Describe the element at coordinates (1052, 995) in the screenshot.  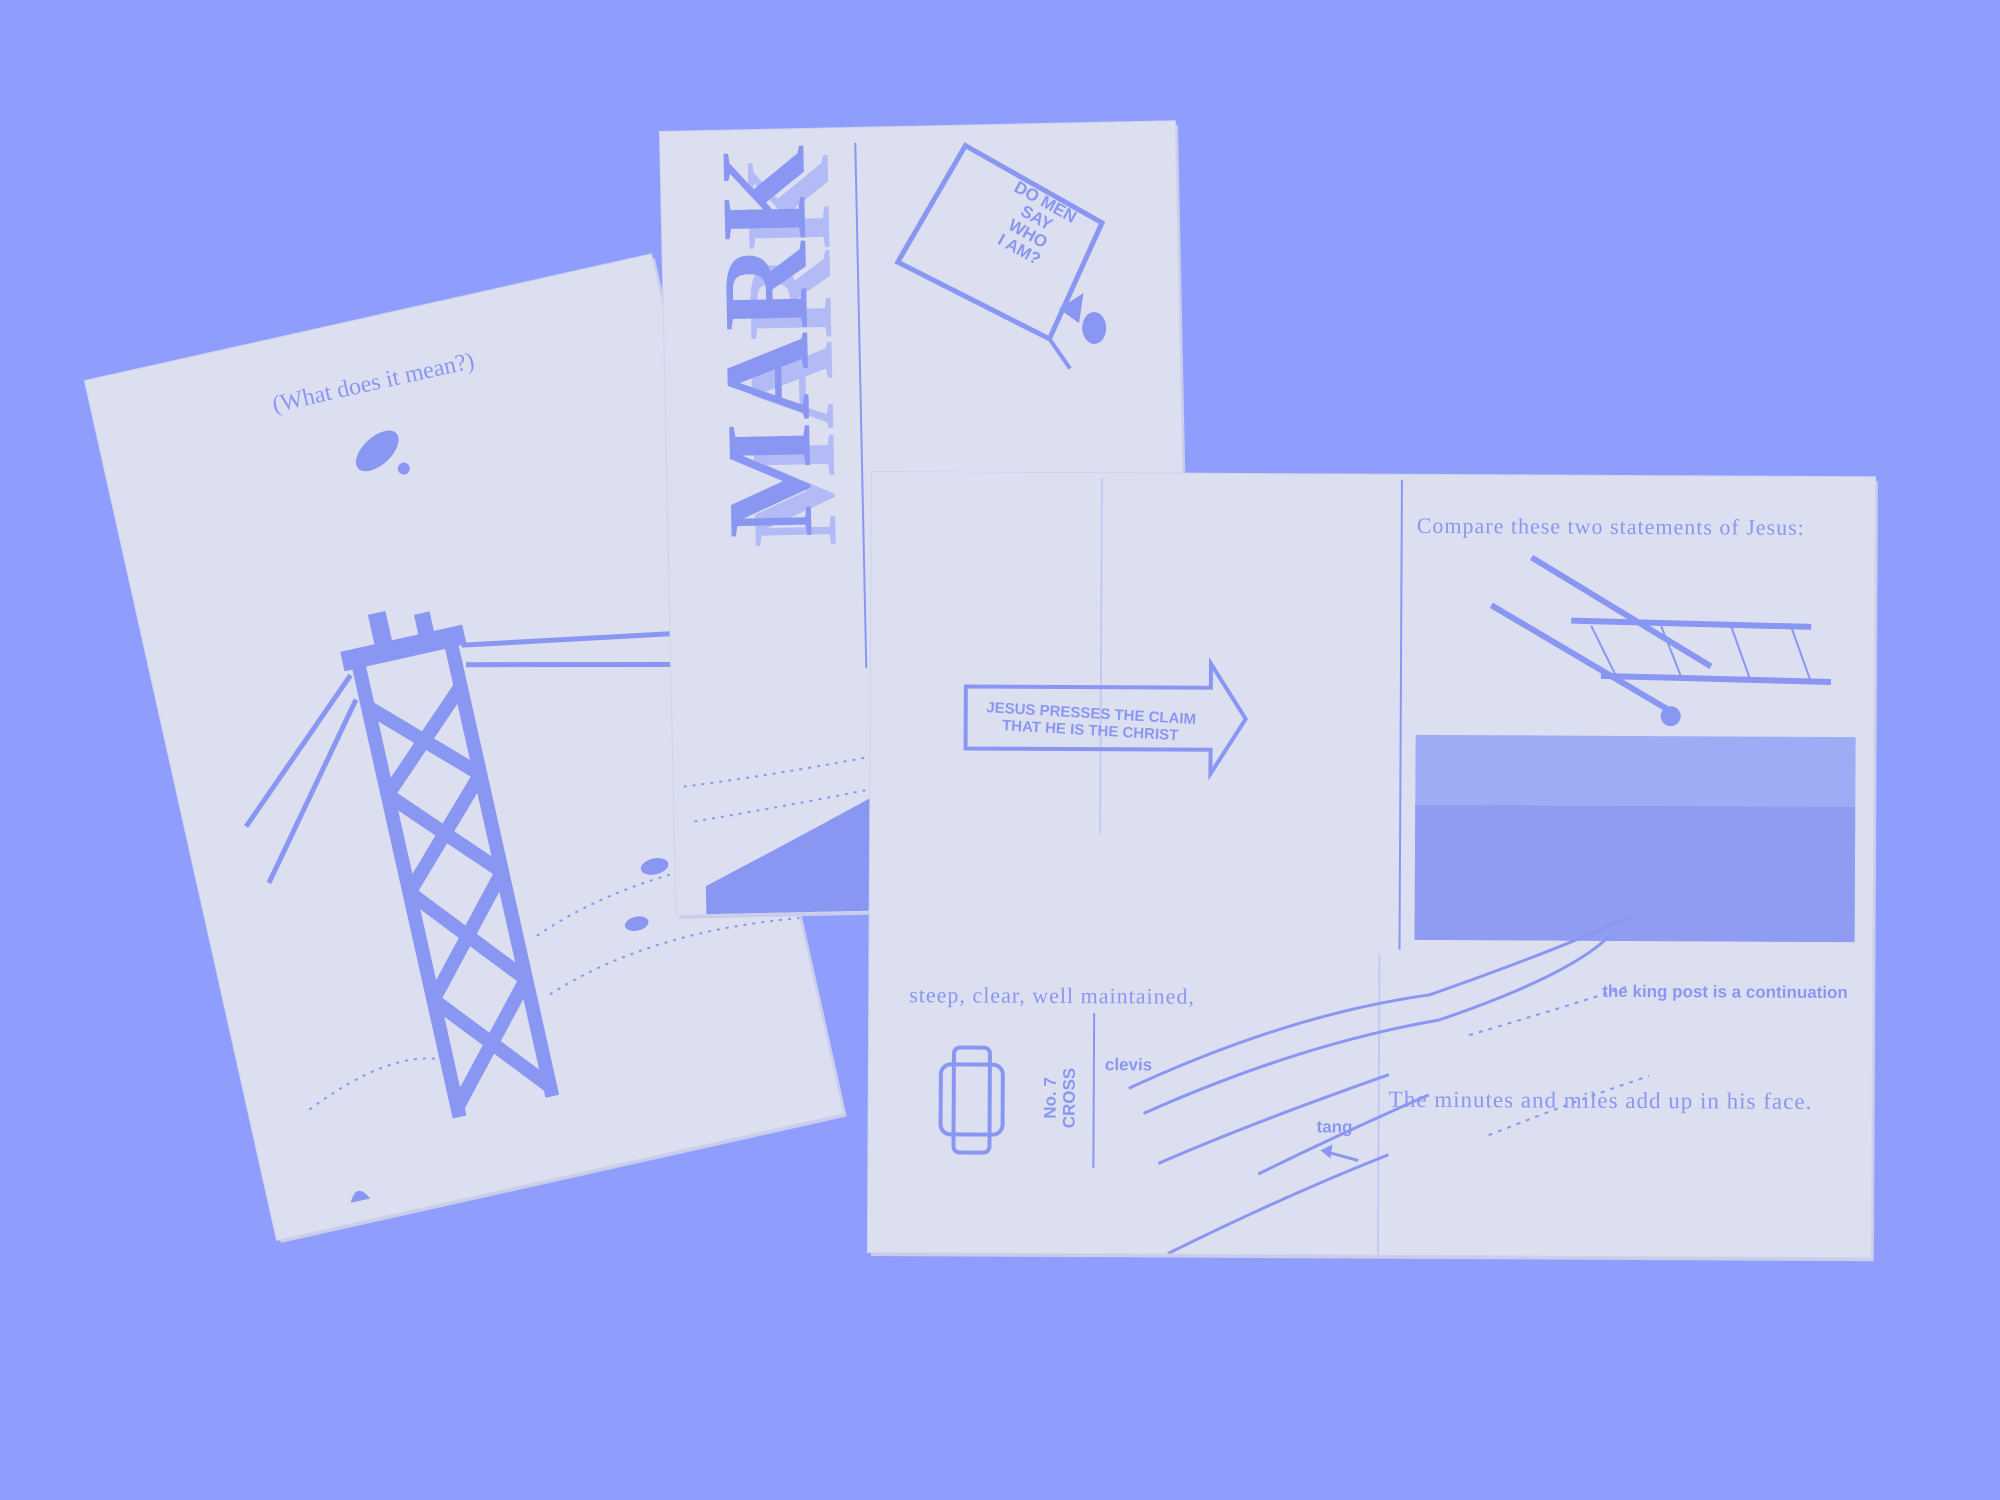
I see `steep-clear-line: steep, clear, well maintained,` at that location.